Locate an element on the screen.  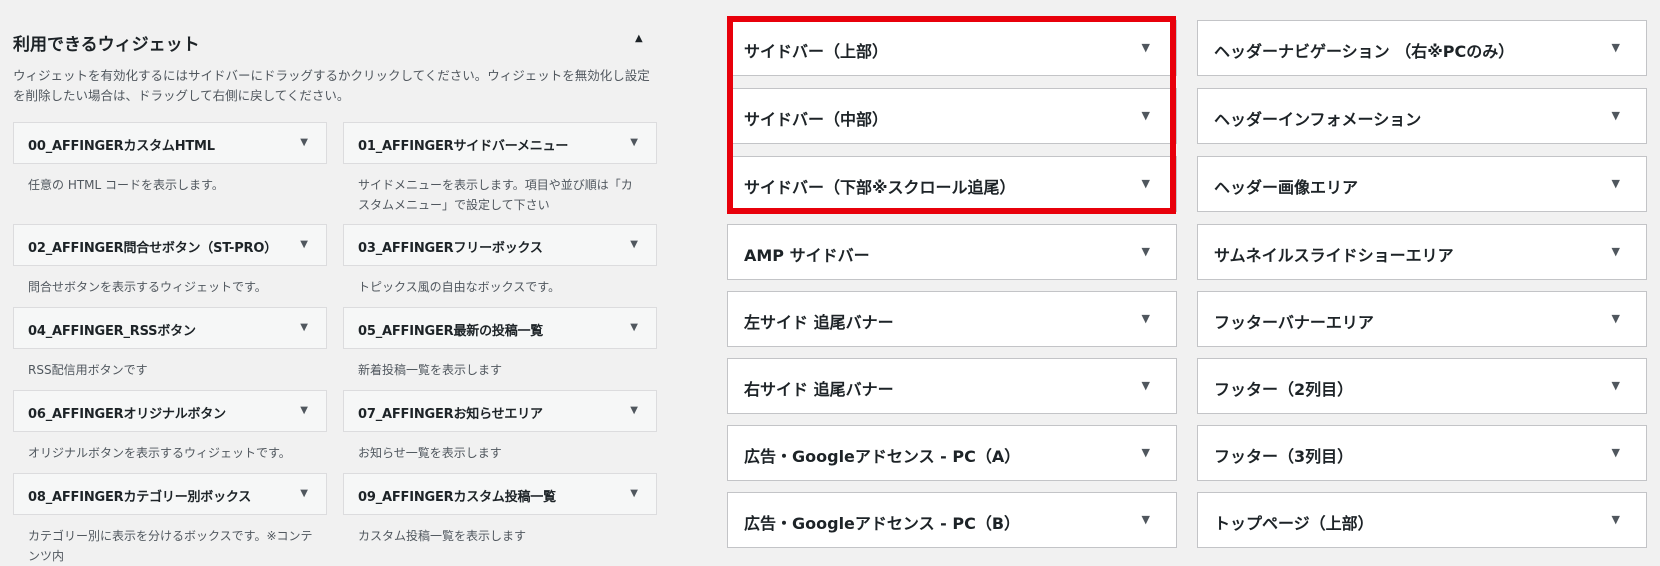
widget-area-label: AMP サイドバー is located at coordinates (807, 255).